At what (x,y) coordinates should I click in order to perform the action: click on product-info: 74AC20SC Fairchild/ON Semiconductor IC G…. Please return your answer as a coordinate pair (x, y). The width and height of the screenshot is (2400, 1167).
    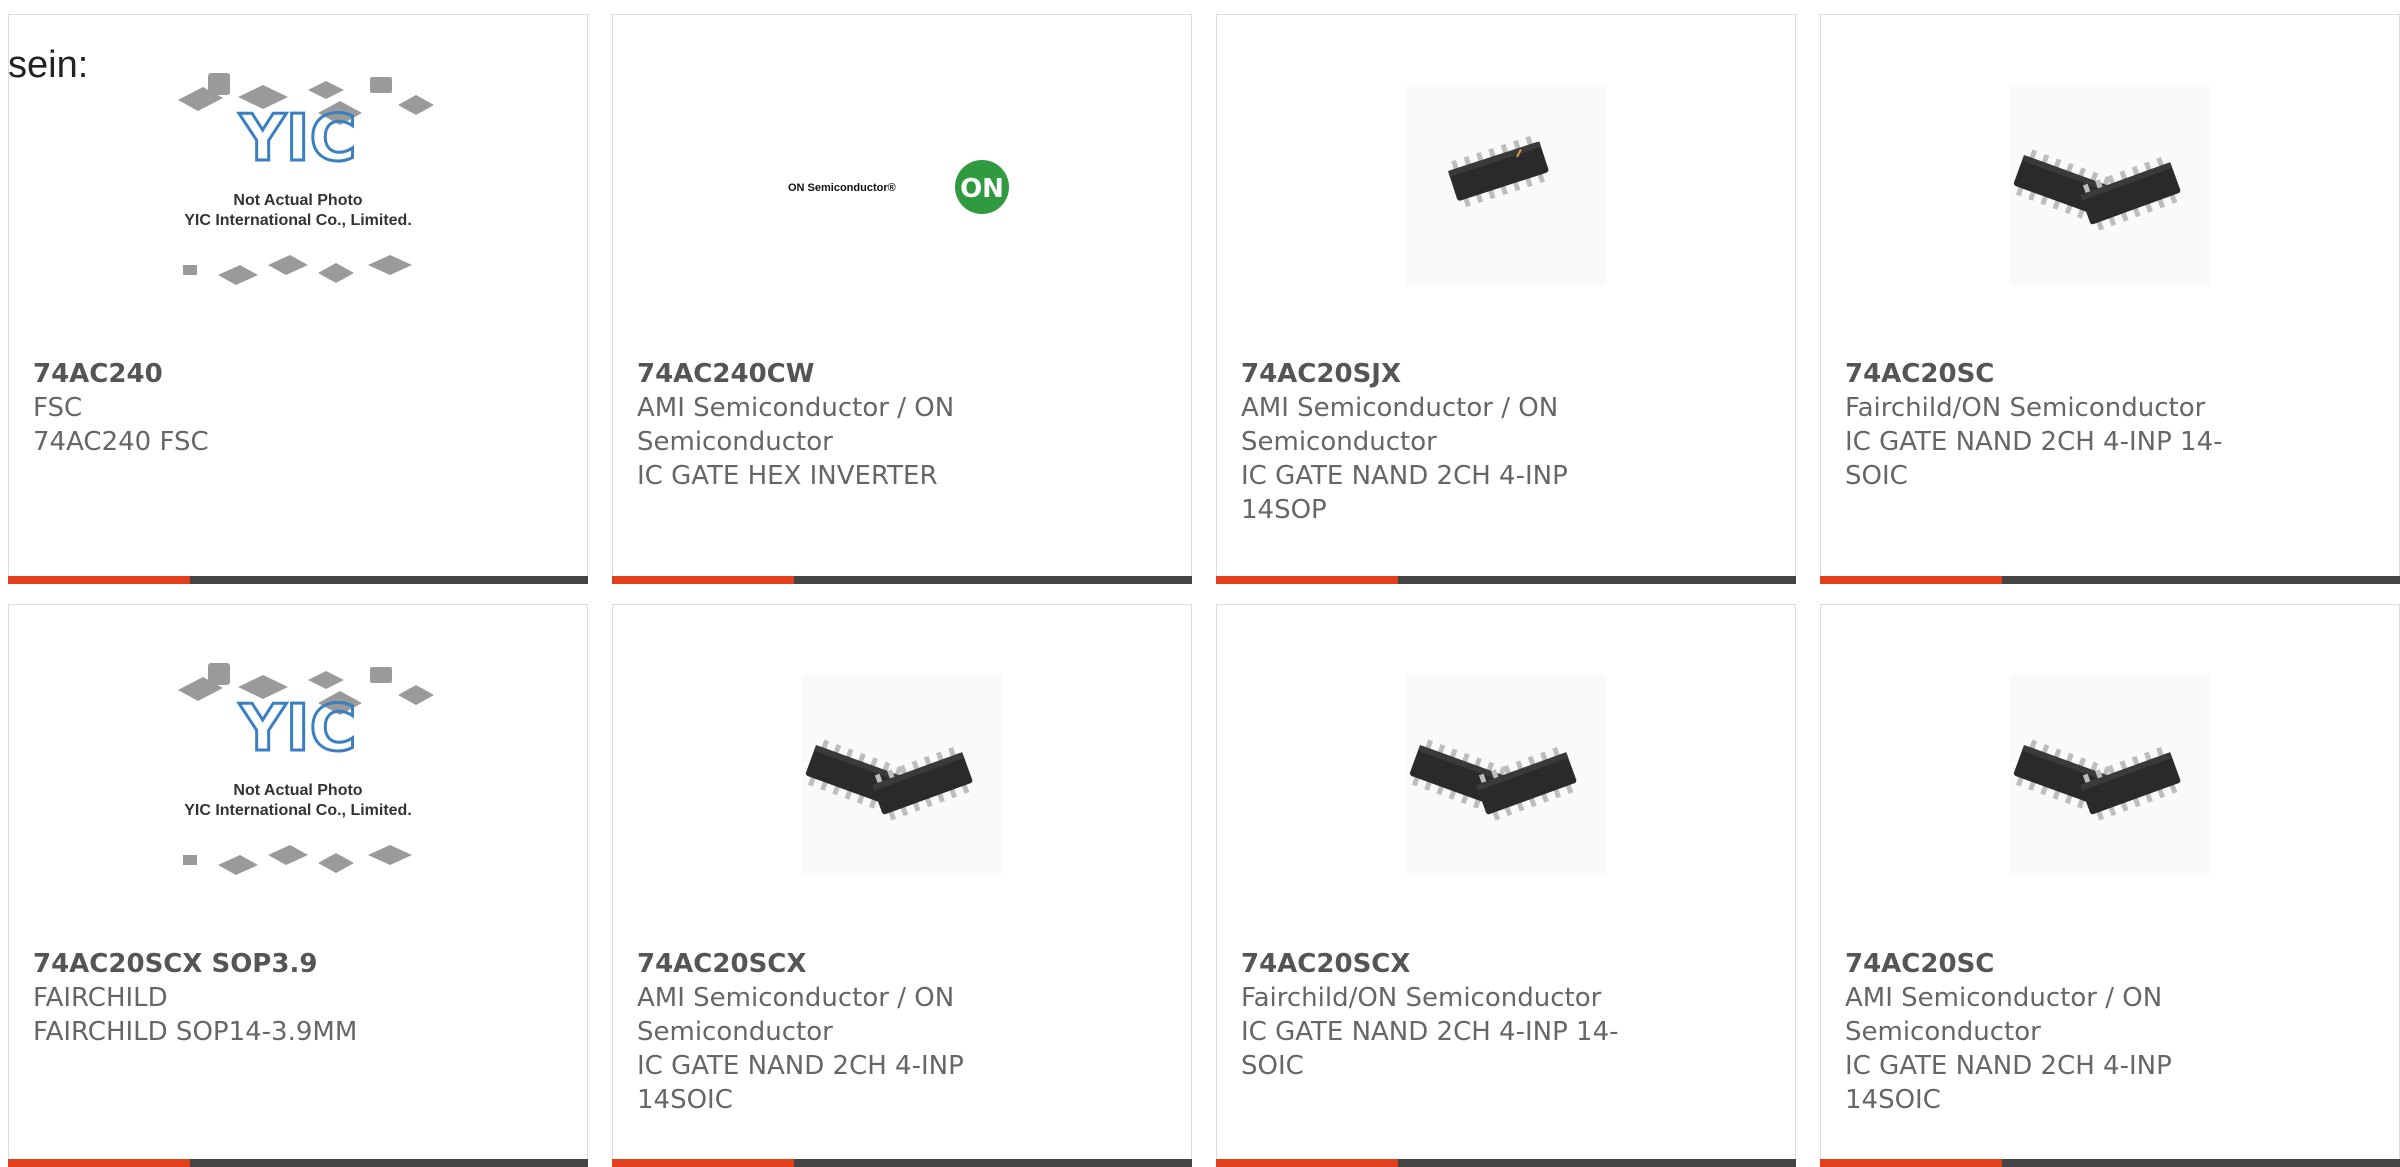
    Looking at the image, I should click on (2047, 425).